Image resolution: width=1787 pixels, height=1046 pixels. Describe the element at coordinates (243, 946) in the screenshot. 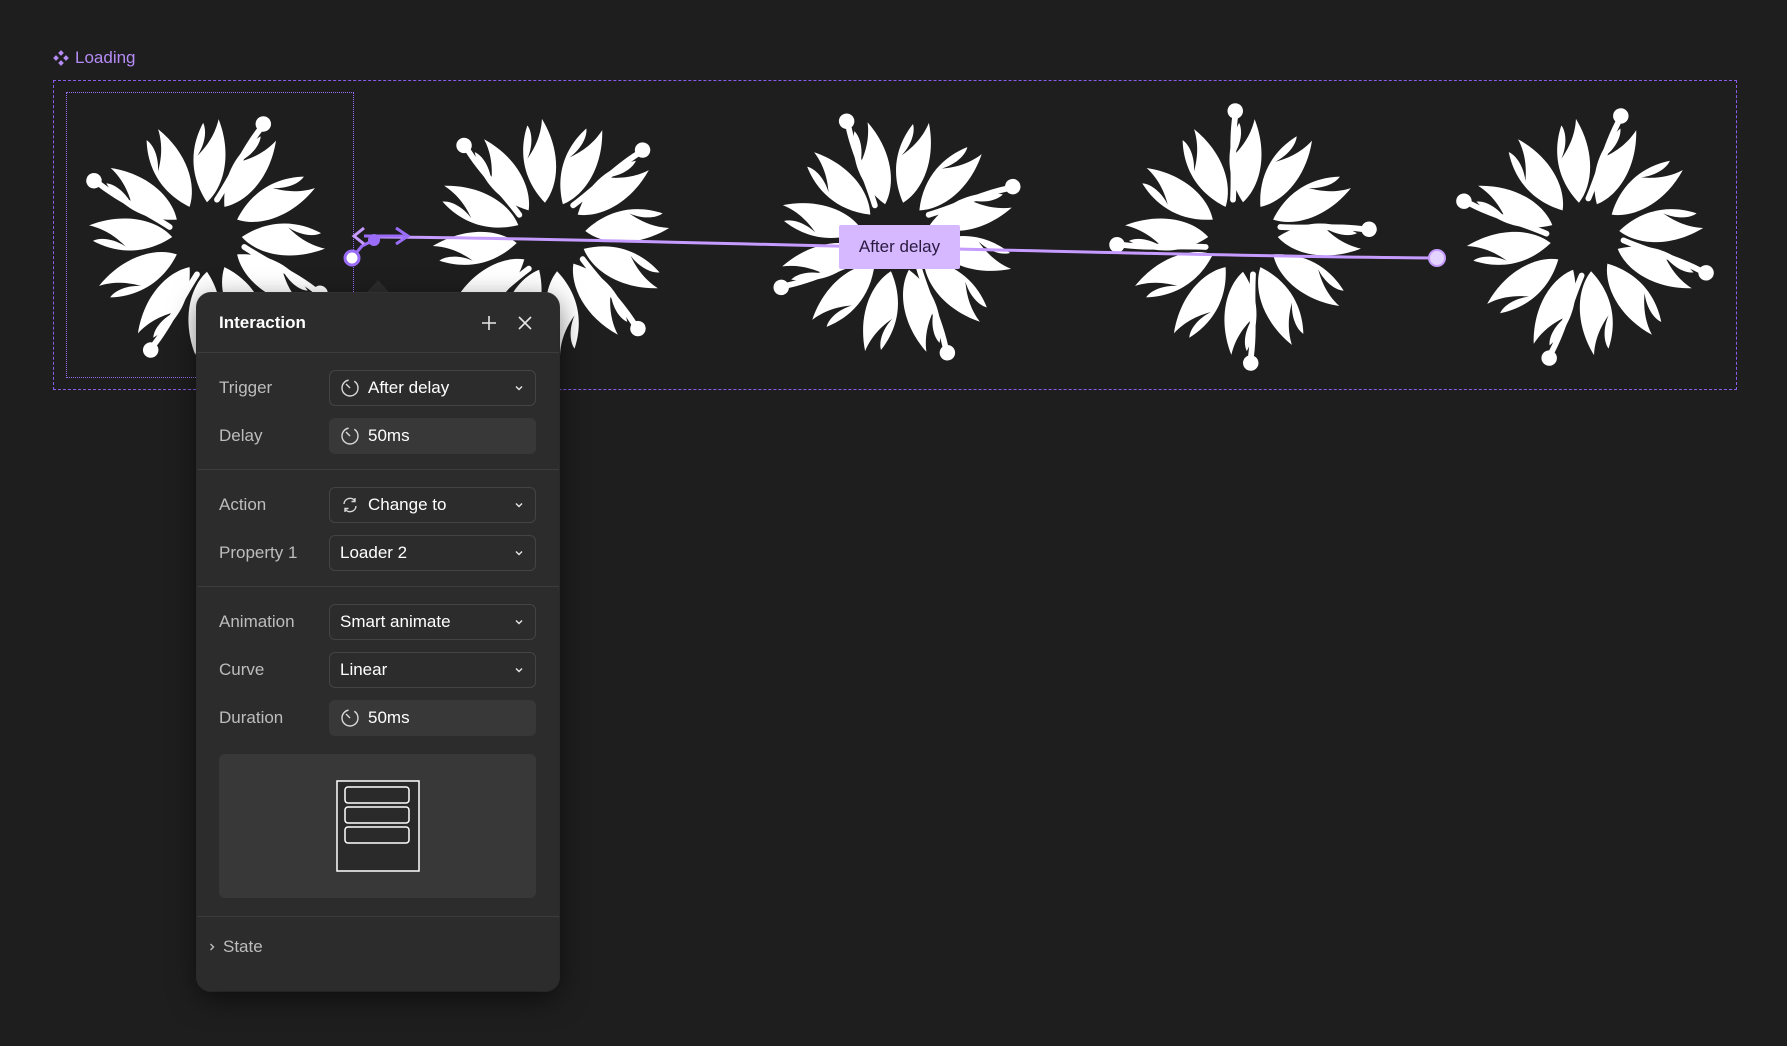

I see `state-label: State` at that location.